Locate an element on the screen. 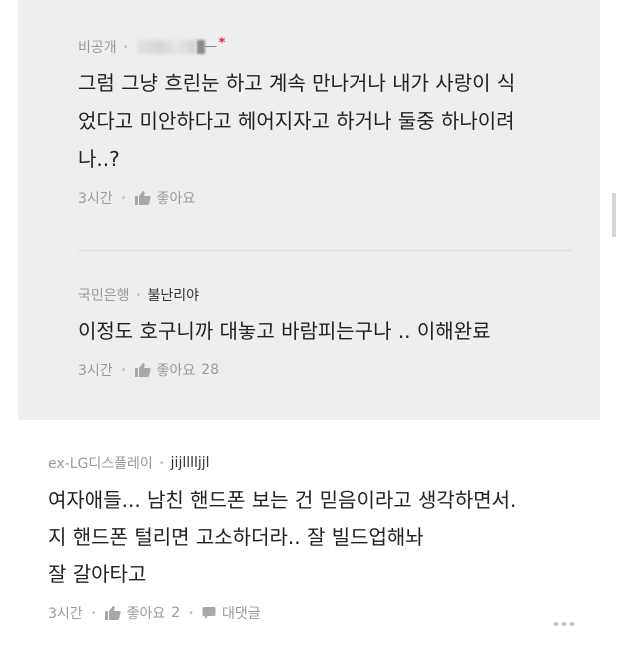 This screenshot has width=618, height=667. author-affiliation: ex-LG디스플레이 is located at coordinates (100, 464).